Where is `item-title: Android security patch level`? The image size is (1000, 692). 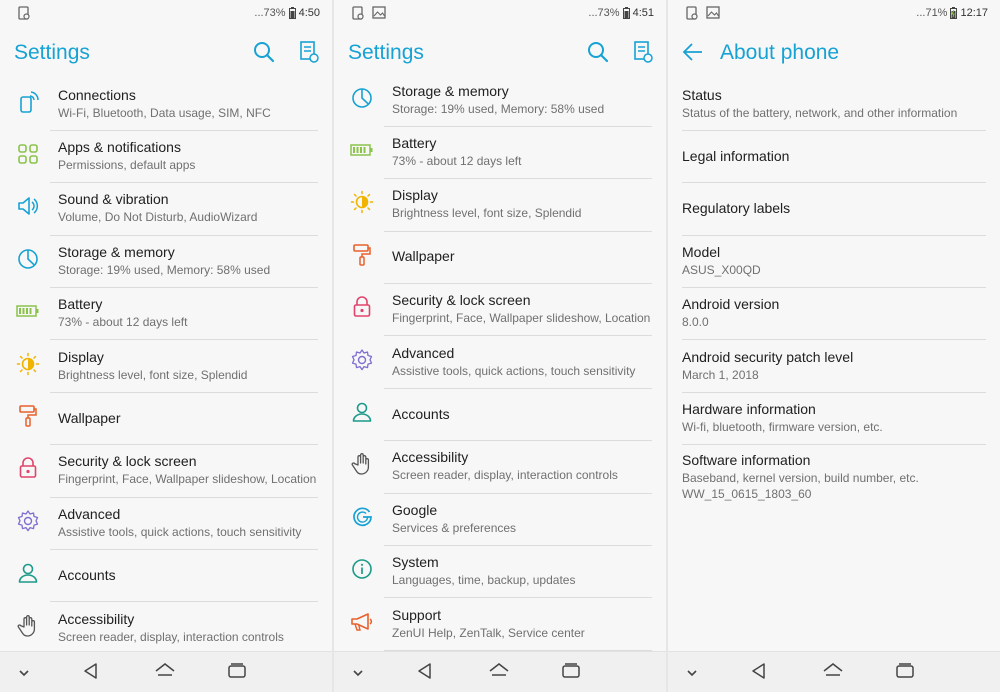 item-title: Android security patch level is located at coordinates (768, 356).